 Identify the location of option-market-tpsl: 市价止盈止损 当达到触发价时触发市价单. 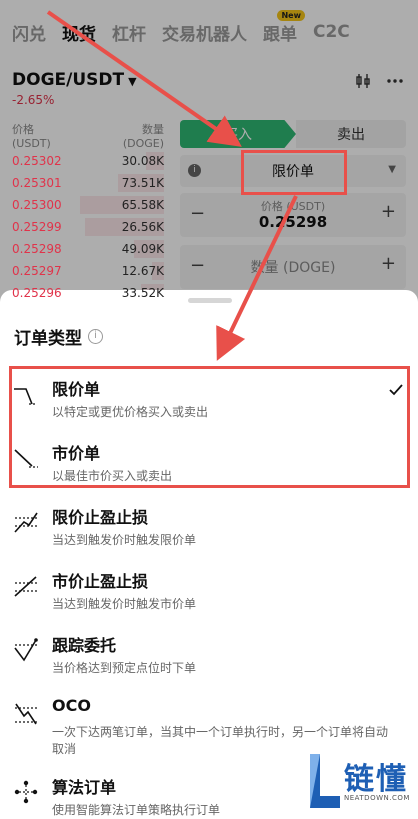
(209, 593).